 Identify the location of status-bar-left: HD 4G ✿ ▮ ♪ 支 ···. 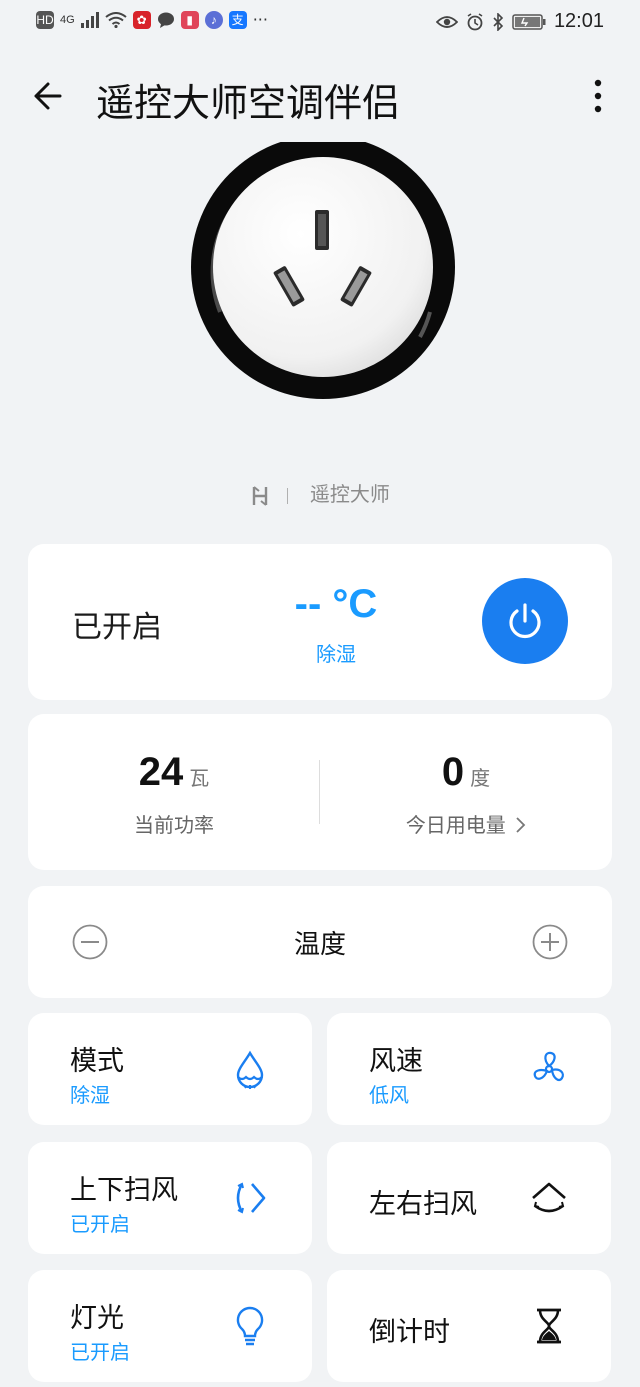
(152, 19).